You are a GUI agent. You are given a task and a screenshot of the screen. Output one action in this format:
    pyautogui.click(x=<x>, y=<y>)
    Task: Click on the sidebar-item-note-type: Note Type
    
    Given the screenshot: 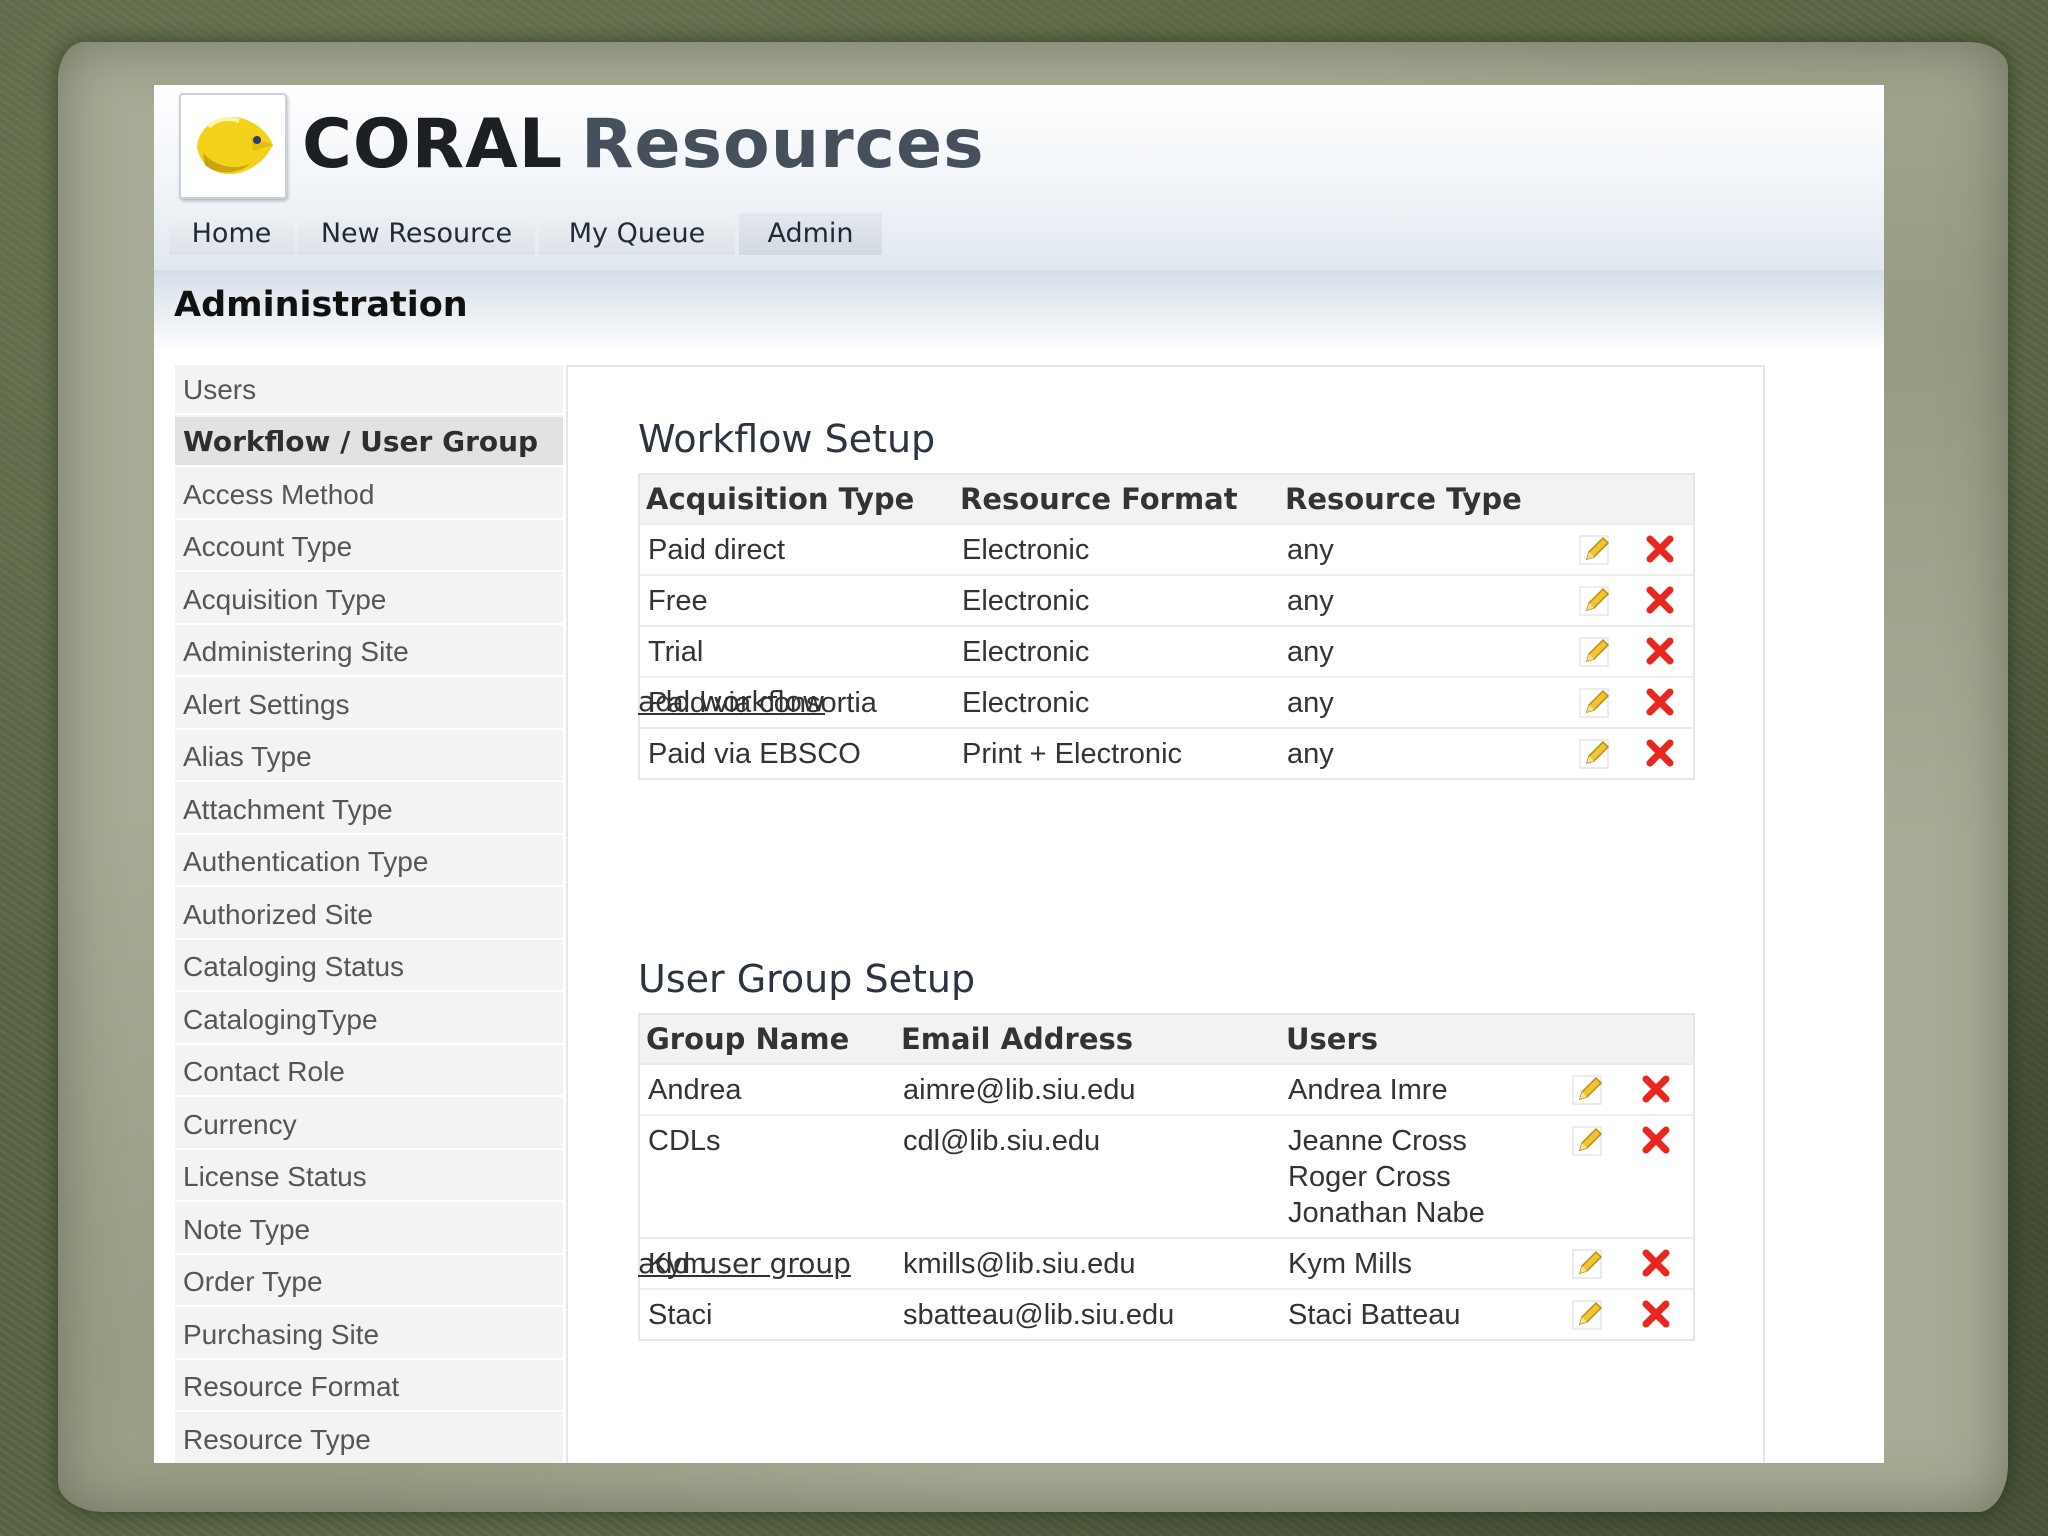 What is the action you would take?
    pyautogui.click(x=369, y=1230)
    